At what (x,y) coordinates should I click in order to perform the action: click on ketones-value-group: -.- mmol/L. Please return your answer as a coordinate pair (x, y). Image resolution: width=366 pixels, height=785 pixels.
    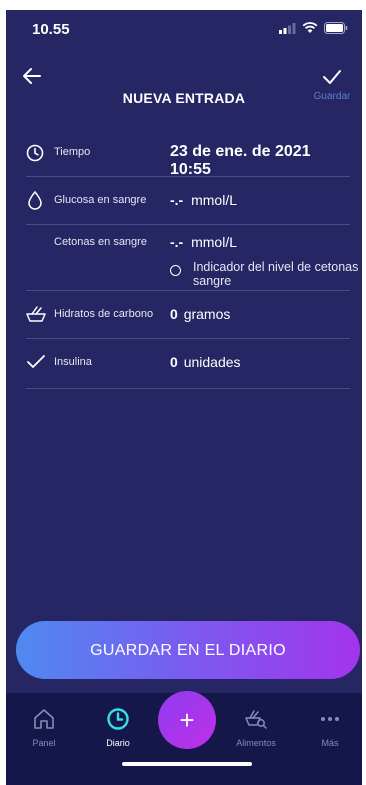
    Looking at the image, I should click on (203, 242).